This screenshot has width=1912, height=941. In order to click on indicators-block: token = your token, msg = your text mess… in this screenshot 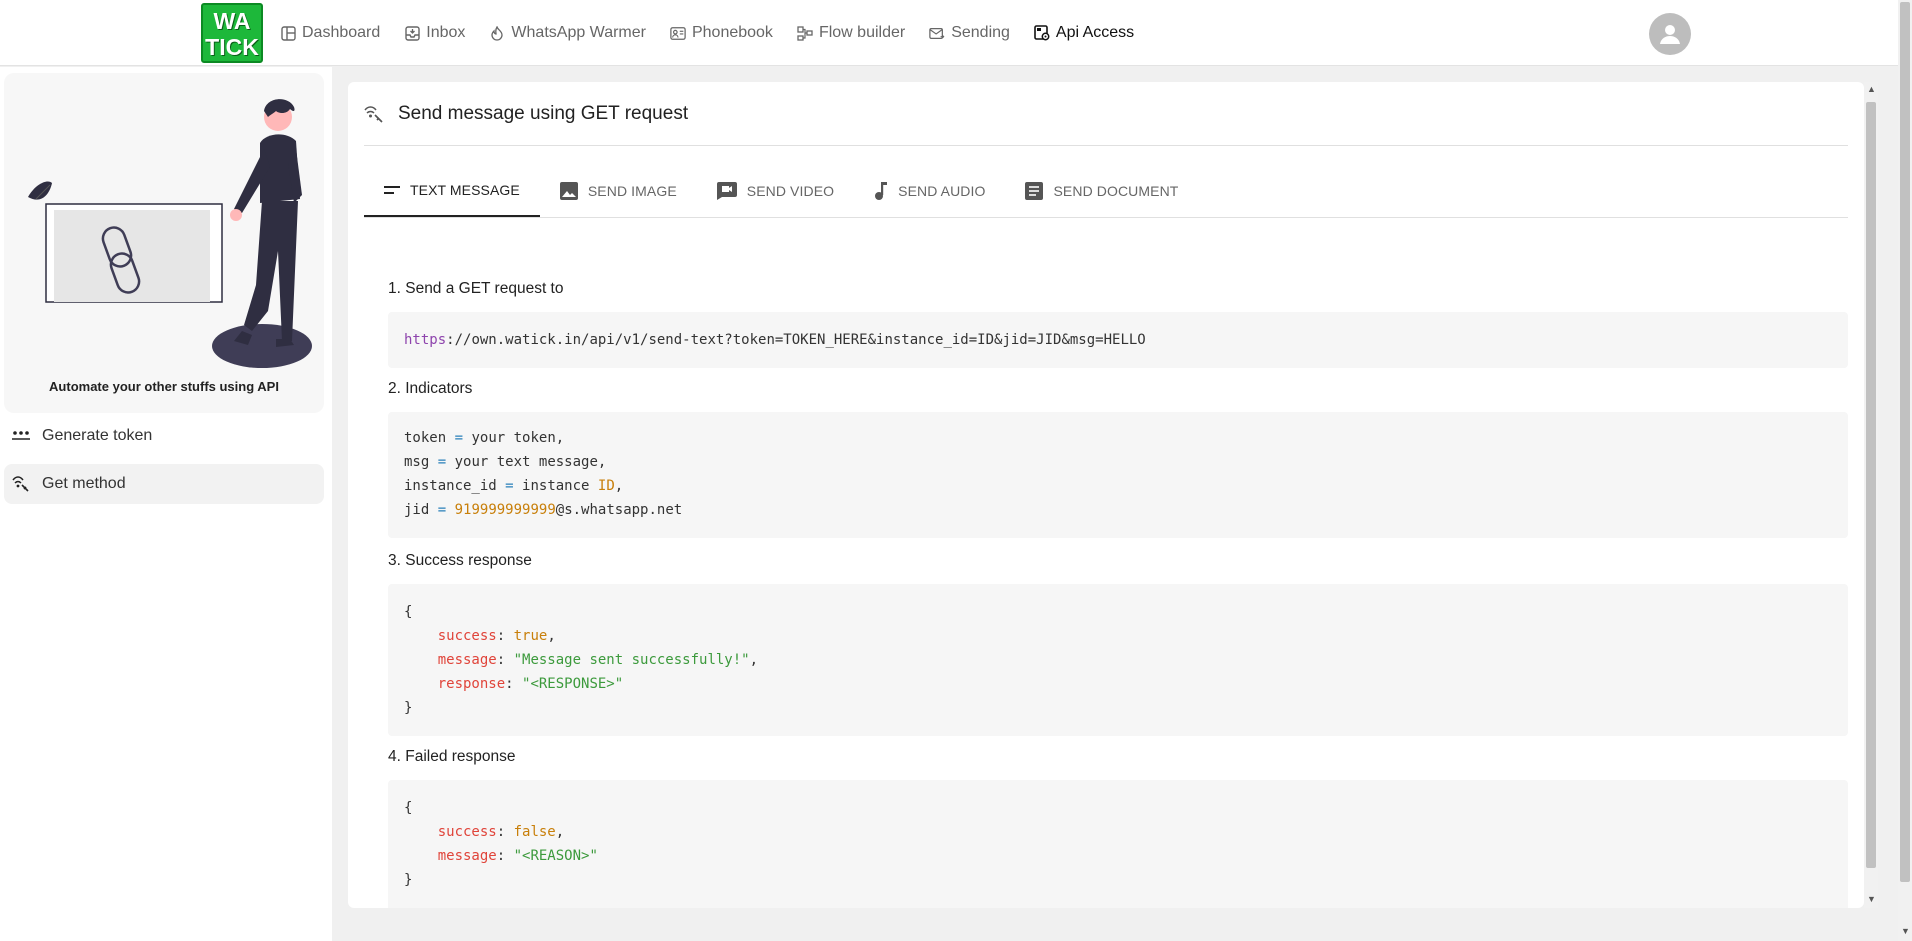, I will do `click(1118, 475)`.